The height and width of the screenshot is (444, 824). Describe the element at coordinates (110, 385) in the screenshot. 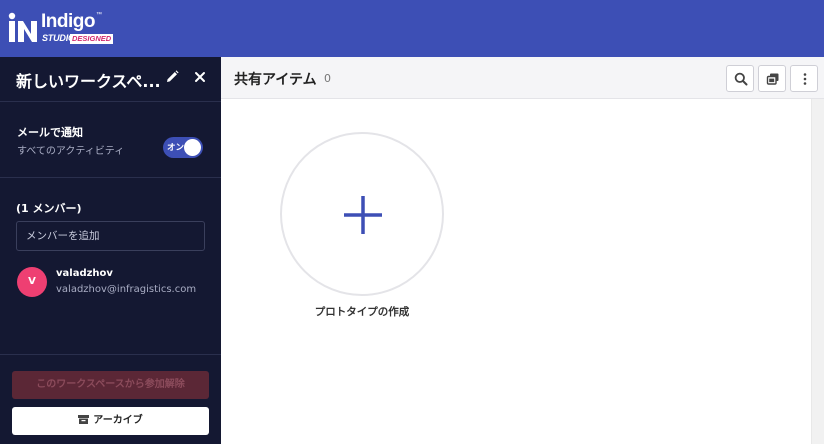

I see `leave-workspace-button: このワークスペースから参加解除` at that location.